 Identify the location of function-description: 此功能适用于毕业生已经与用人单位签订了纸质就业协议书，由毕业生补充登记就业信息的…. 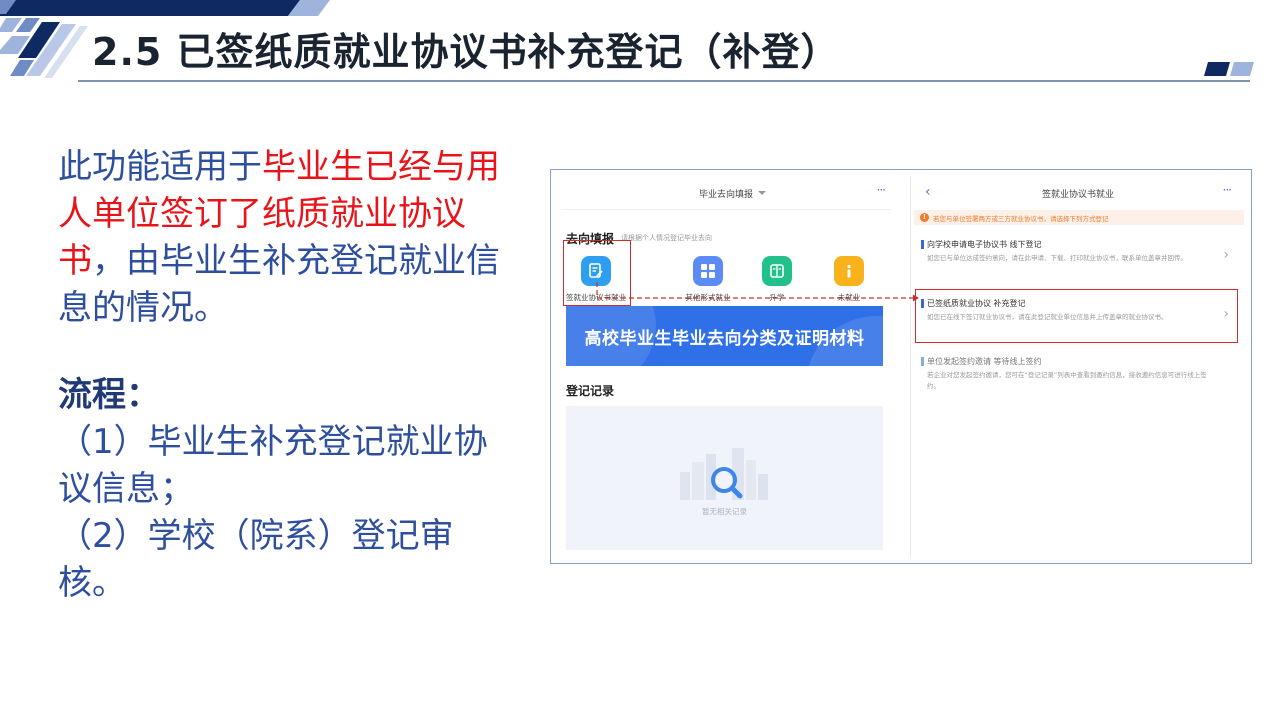
(283, 238).